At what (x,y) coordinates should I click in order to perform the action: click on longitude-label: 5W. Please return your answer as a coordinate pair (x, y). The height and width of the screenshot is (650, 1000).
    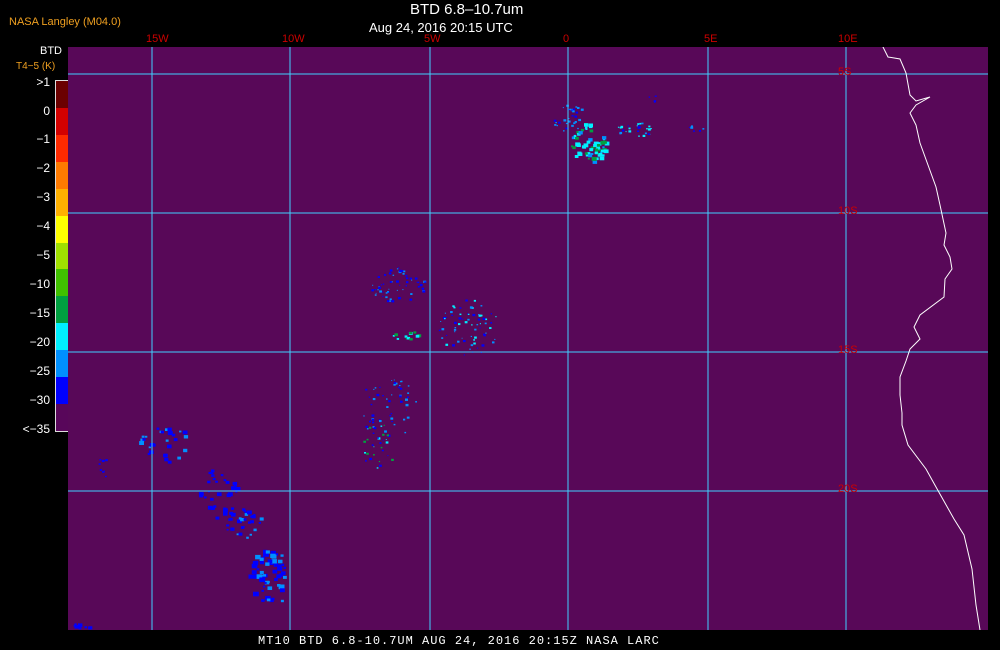
    Looking at the image, I should click on (432, 39).